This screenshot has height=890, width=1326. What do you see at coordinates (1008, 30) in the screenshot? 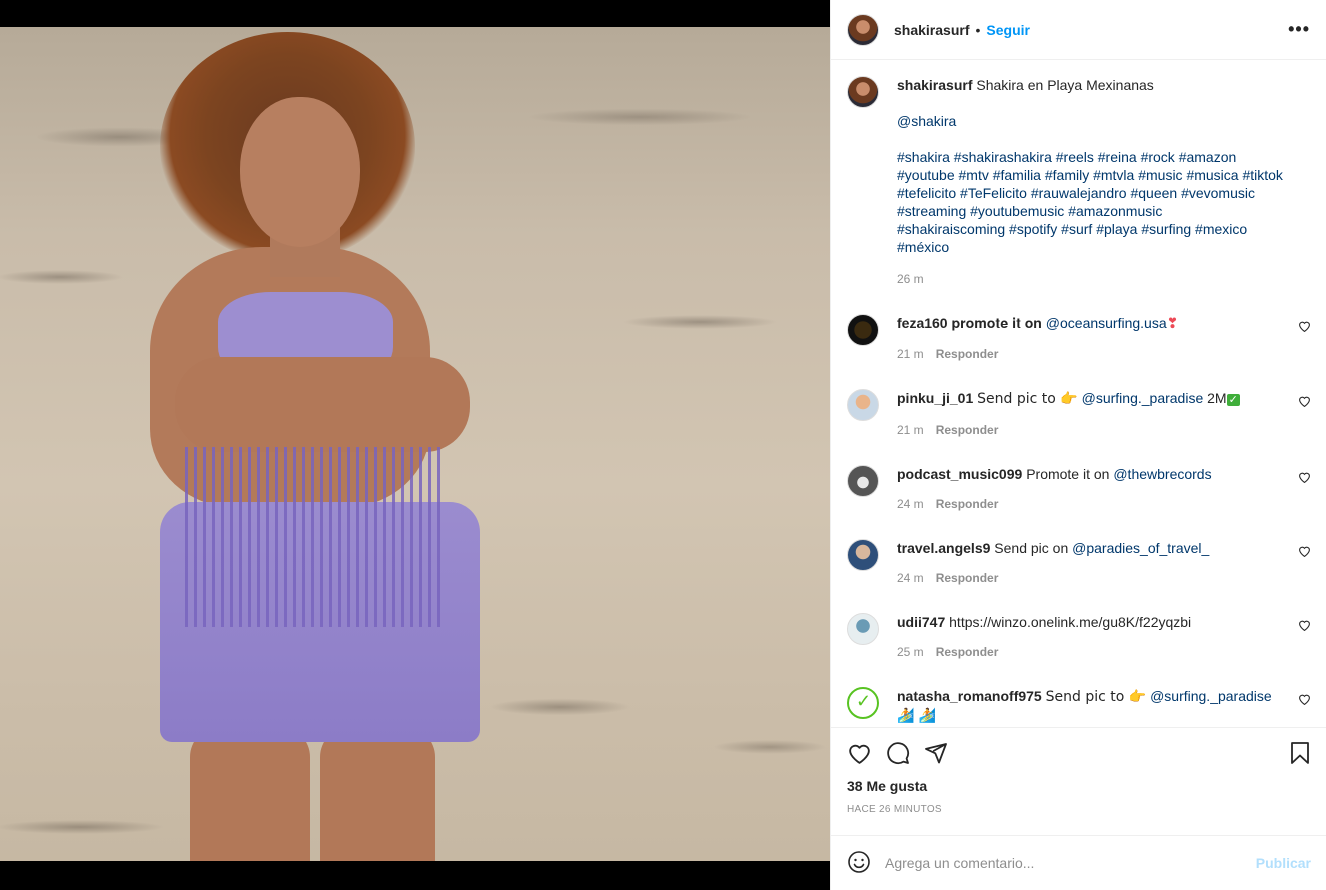
I see `follow-button: Seguir` at bounding box center [1008, 30].